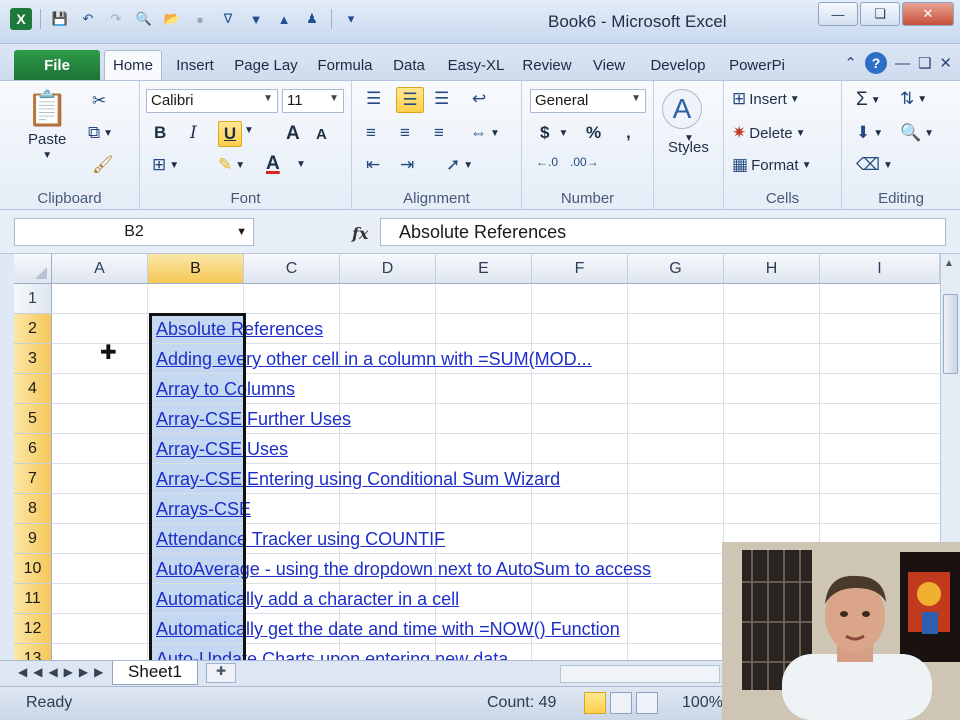 The image size is (960, 720). What do you see at coordinates (33, 269) in the screenshot?
I see `select-all-button` at bounding box center [33, 269].